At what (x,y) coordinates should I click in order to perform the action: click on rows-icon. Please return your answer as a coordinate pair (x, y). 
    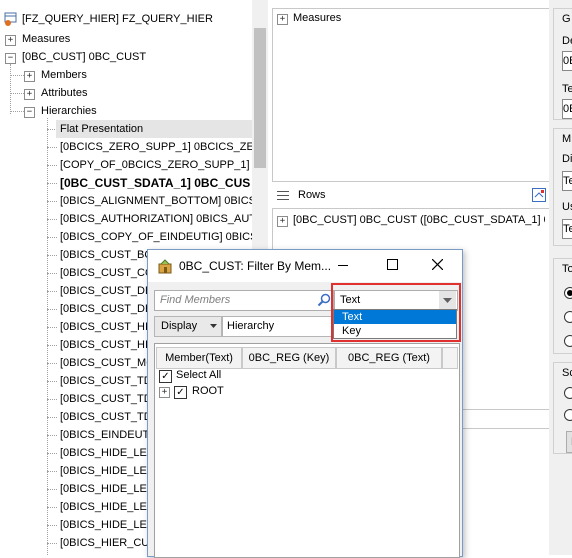
    Looking at the image, I should click on (283, 195).